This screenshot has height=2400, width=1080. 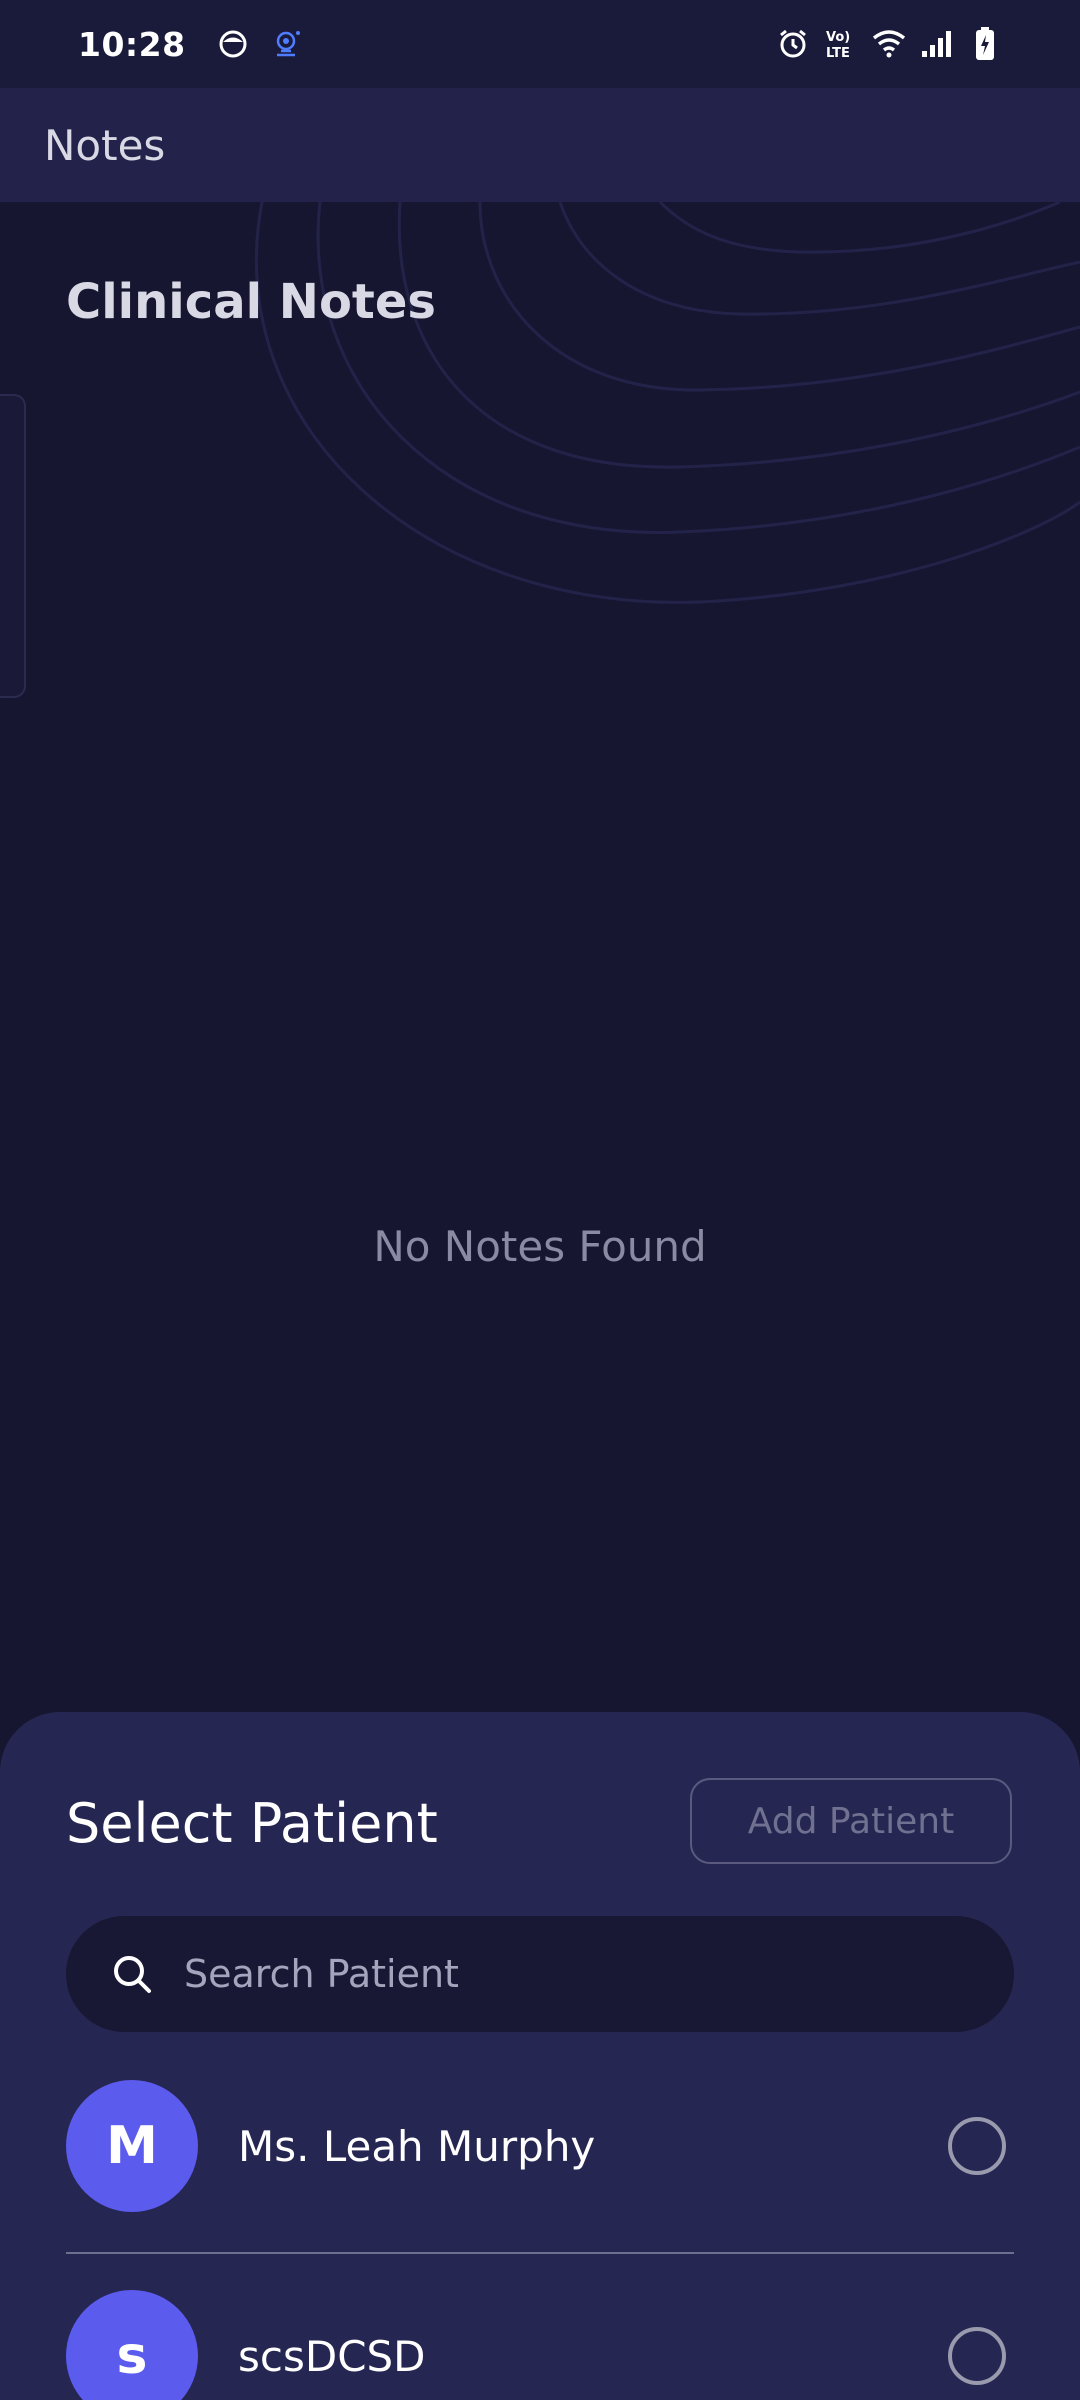 What do you see at coordinates (132, 1974) in the screenshot?
I see `search-icon` at bounding box center [132, 1974].